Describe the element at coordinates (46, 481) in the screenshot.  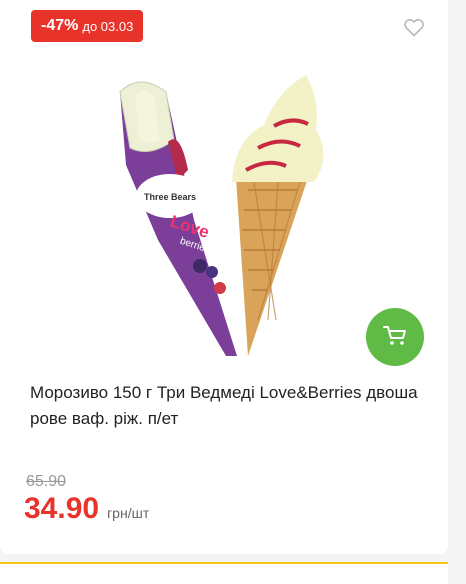
I see `old-price: 65.90` at that location.